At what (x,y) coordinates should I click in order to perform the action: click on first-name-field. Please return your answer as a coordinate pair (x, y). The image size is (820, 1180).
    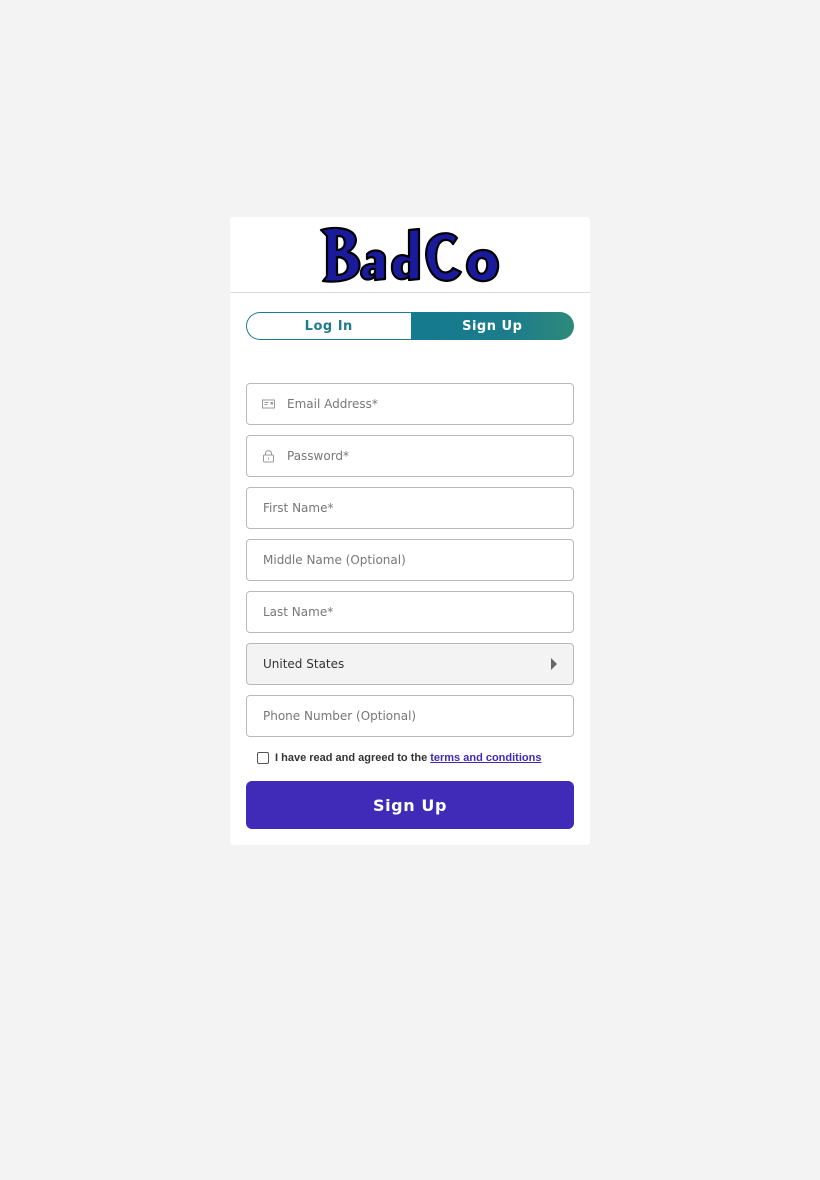
    Looking at the image, I should click on (410, 508).